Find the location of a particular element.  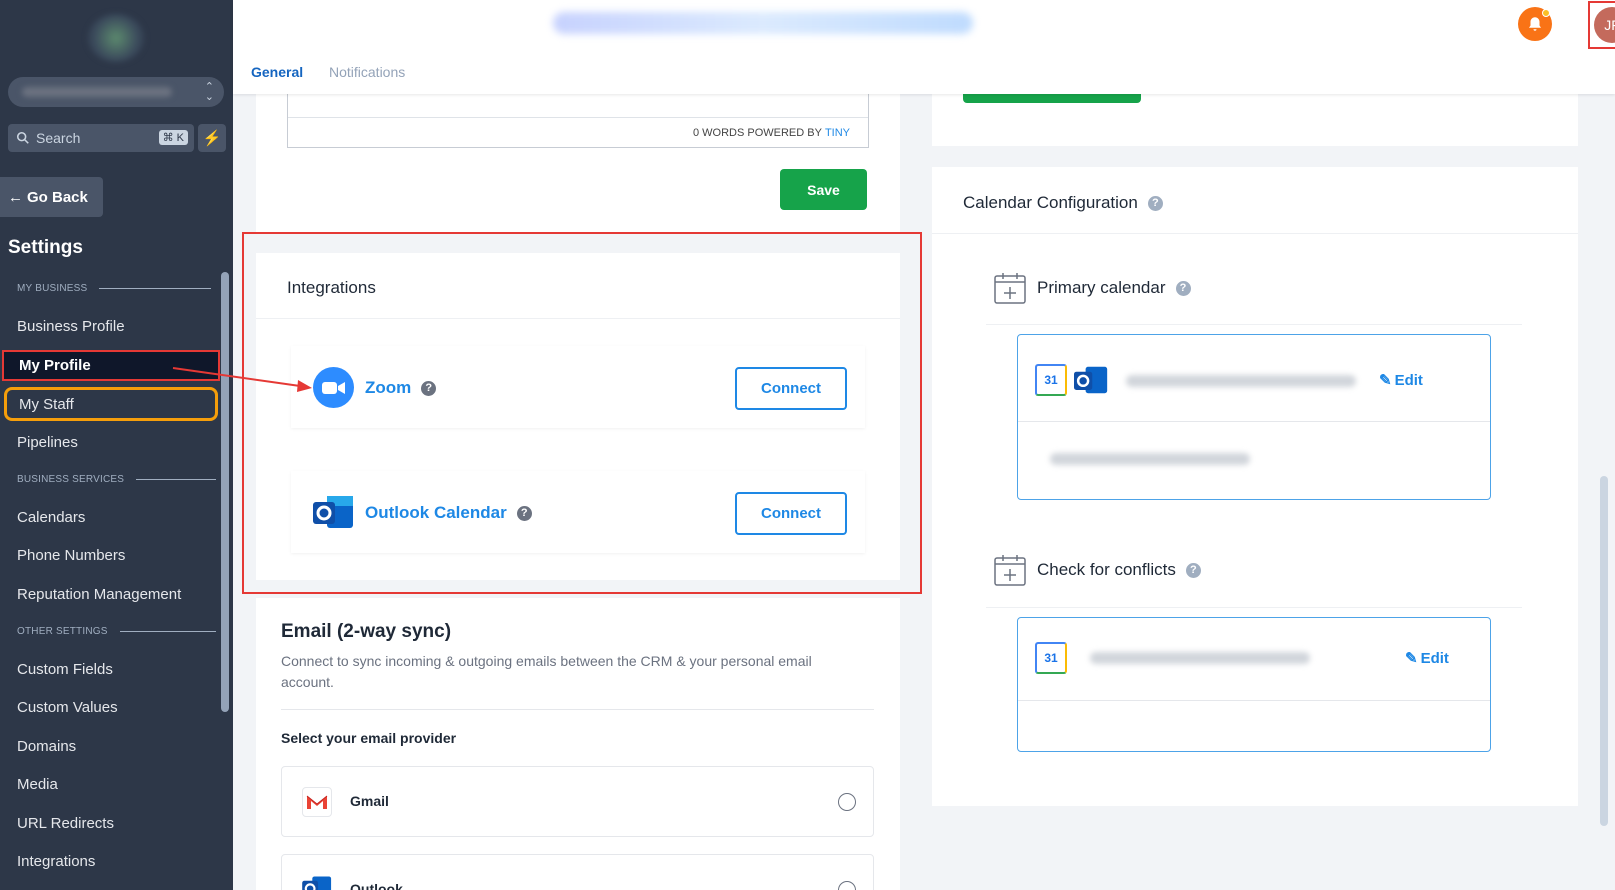

sidebar-item-my-profile: My Profile is located at coordinates (111, 365).